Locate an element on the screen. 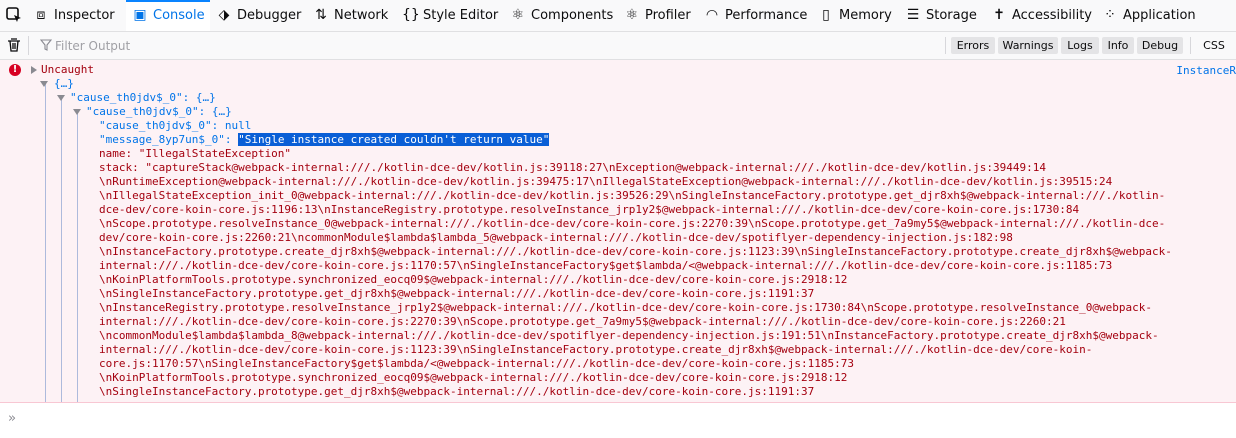 This screenshot has width=1236, height=438. name-property: name: "IllegalStateException" is located at coordinates (195, 153).